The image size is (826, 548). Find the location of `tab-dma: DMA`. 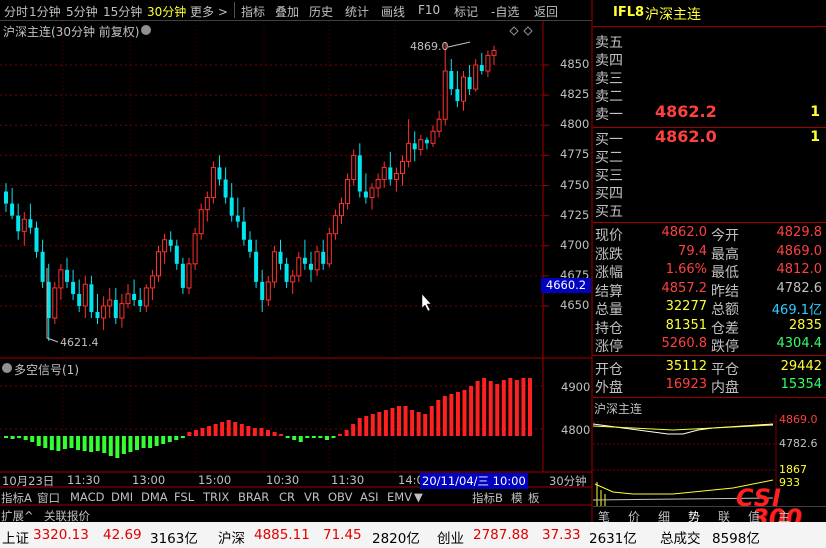

tab-dma: DMA is located at coordinates (154, 497).